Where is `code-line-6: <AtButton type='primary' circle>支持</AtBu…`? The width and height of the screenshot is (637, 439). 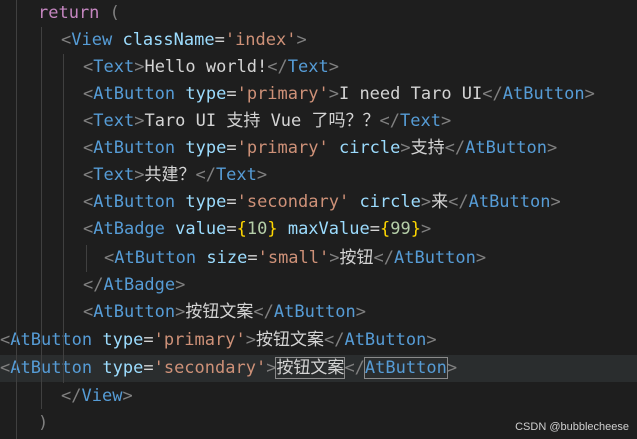 code-line-6: <AtButton type='primary' circle>支持</AtBu… is located at coordinates (318, 148).